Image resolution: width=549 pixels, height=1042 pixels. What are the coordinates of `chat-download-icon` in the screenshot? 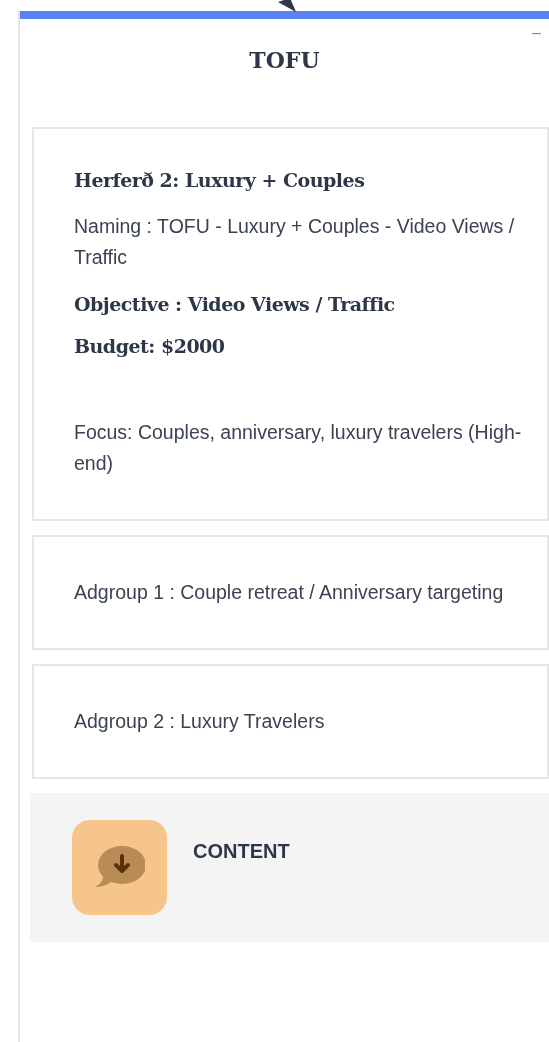 It's located at (119, 867).